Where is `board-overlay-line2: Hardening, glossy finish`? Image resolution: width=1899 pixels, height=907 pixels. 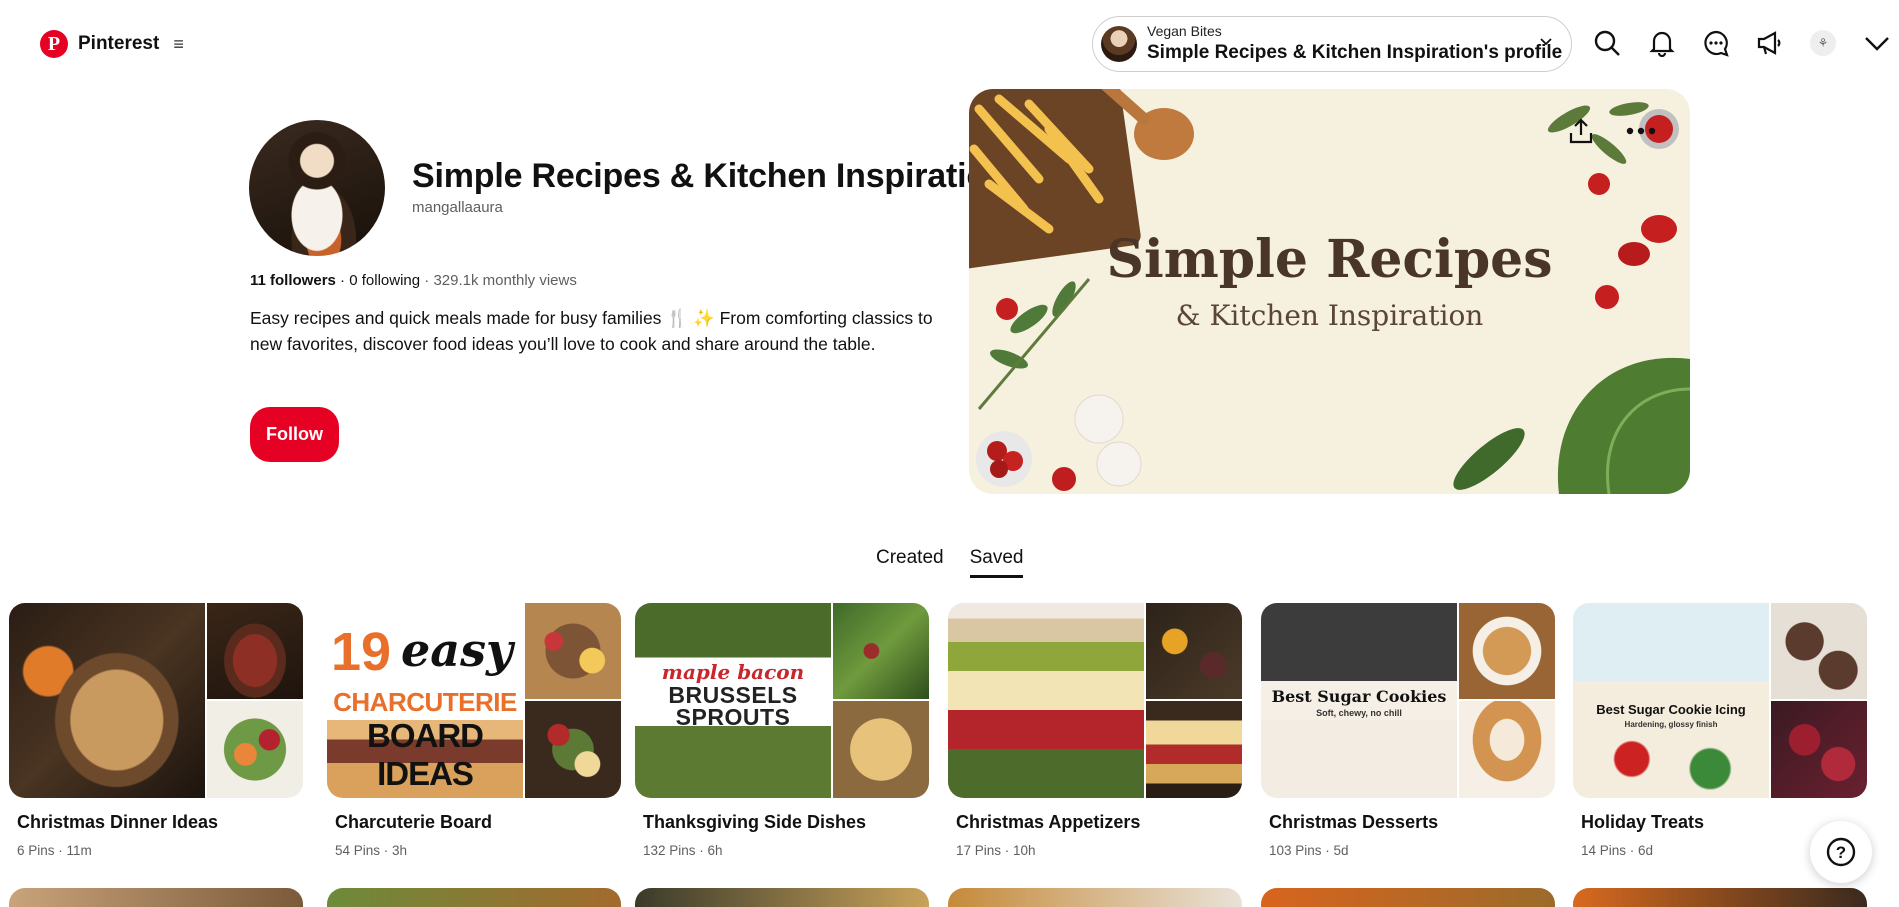
board-overlay-line2: Hardening, glossy finish is located at coordinates (1671, 724).